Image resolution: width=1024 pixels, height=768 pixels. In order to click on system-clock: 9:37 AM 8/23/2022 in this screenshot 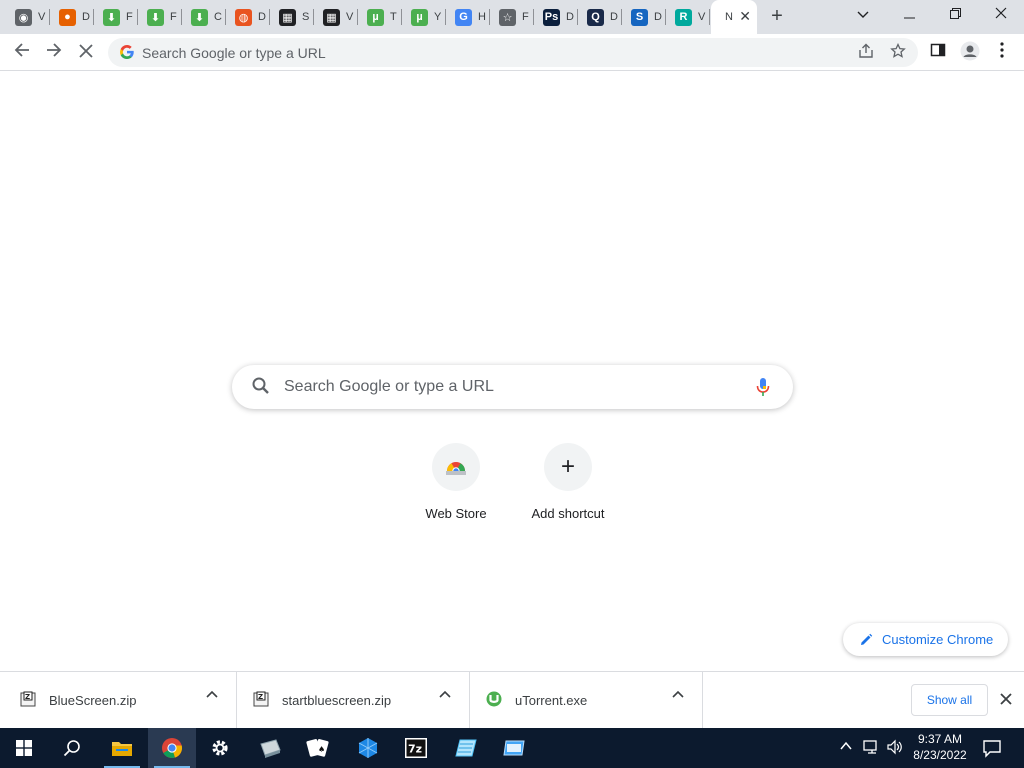, I will do `click(940, 747)`.